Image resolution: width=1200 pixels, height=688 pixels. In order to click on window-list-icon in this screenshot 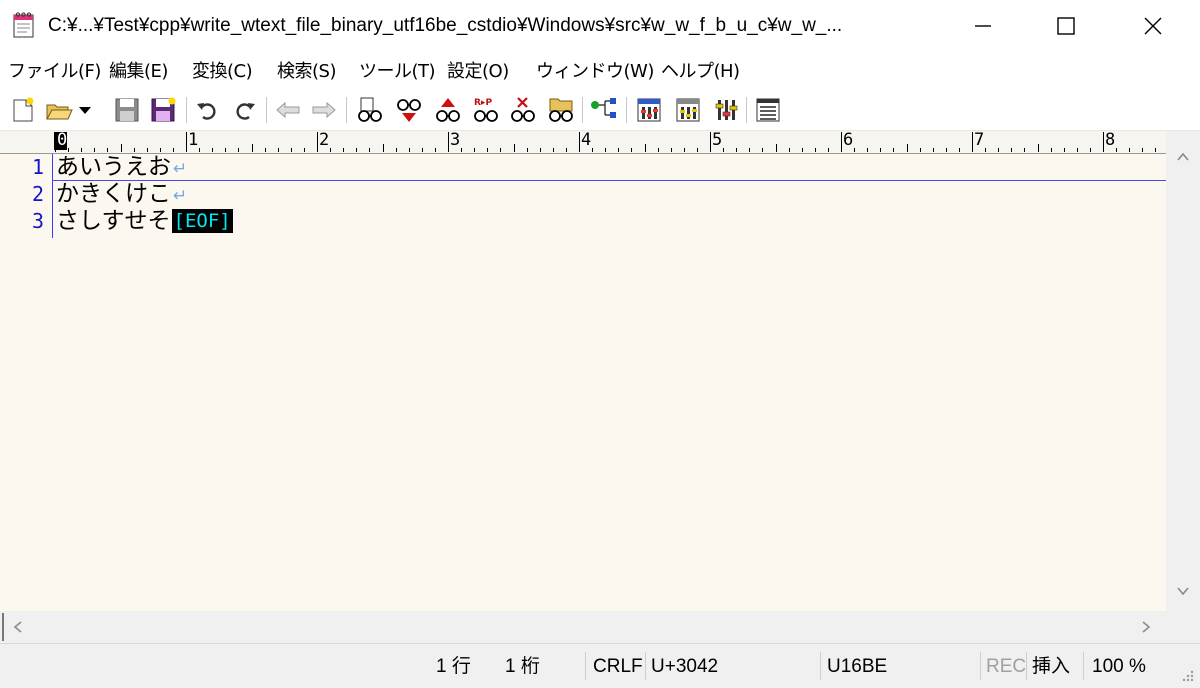, I will do `click(768, 110)`.